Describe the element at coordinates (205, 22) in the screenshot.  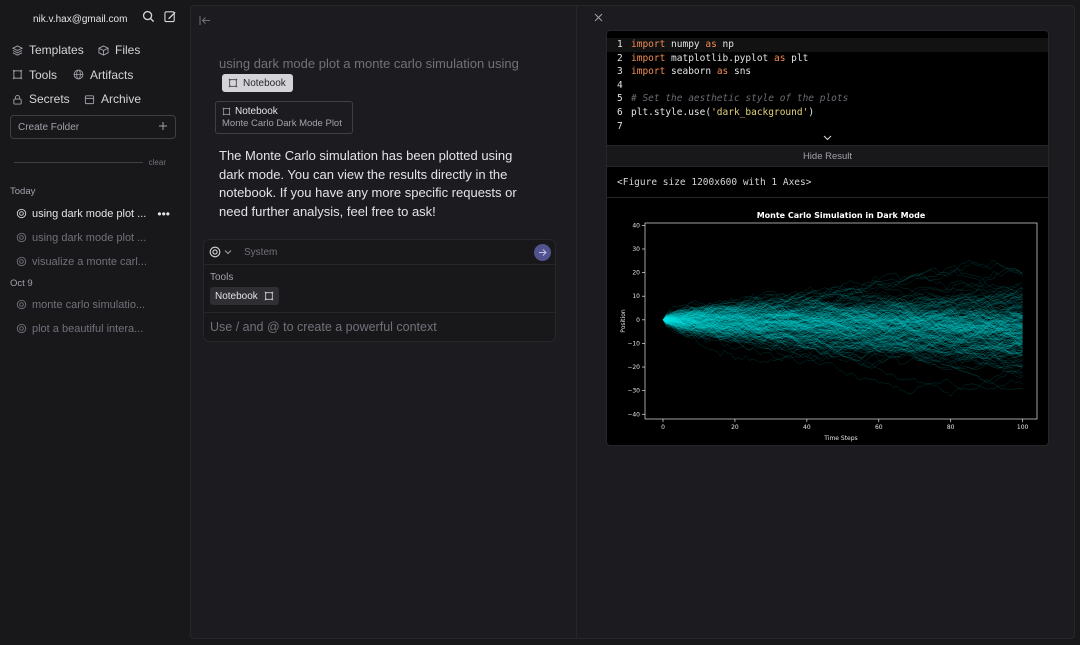
I see `collapse-sidebar-icon` at that location.